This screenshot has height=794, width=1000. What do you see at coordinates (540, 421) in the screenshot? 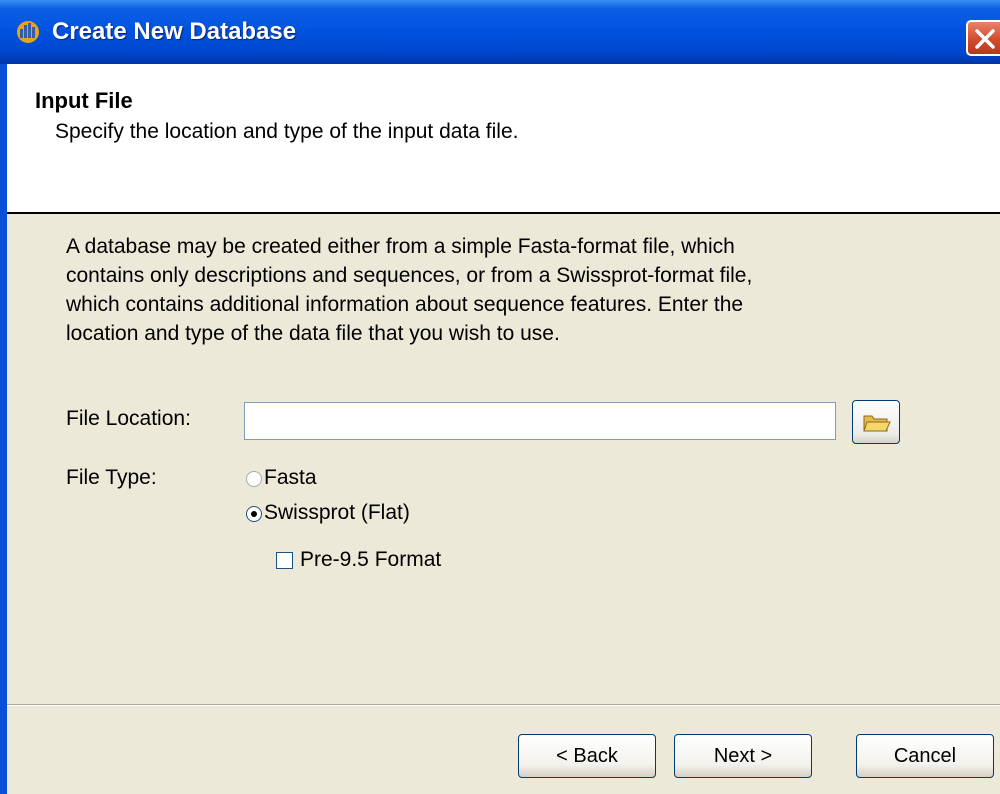
I see `file-location-input` at bounding box center [540, 421].